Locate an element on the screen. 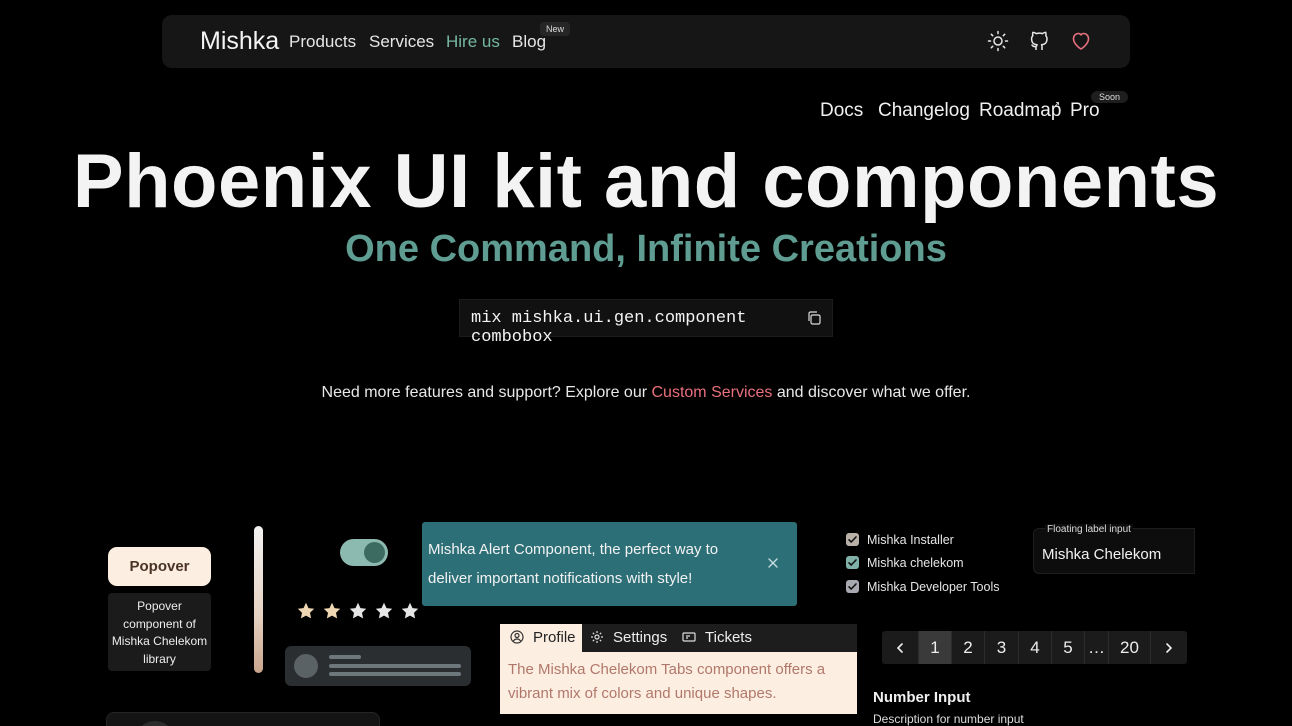  copy-icon is located at coordinates (814, 318).